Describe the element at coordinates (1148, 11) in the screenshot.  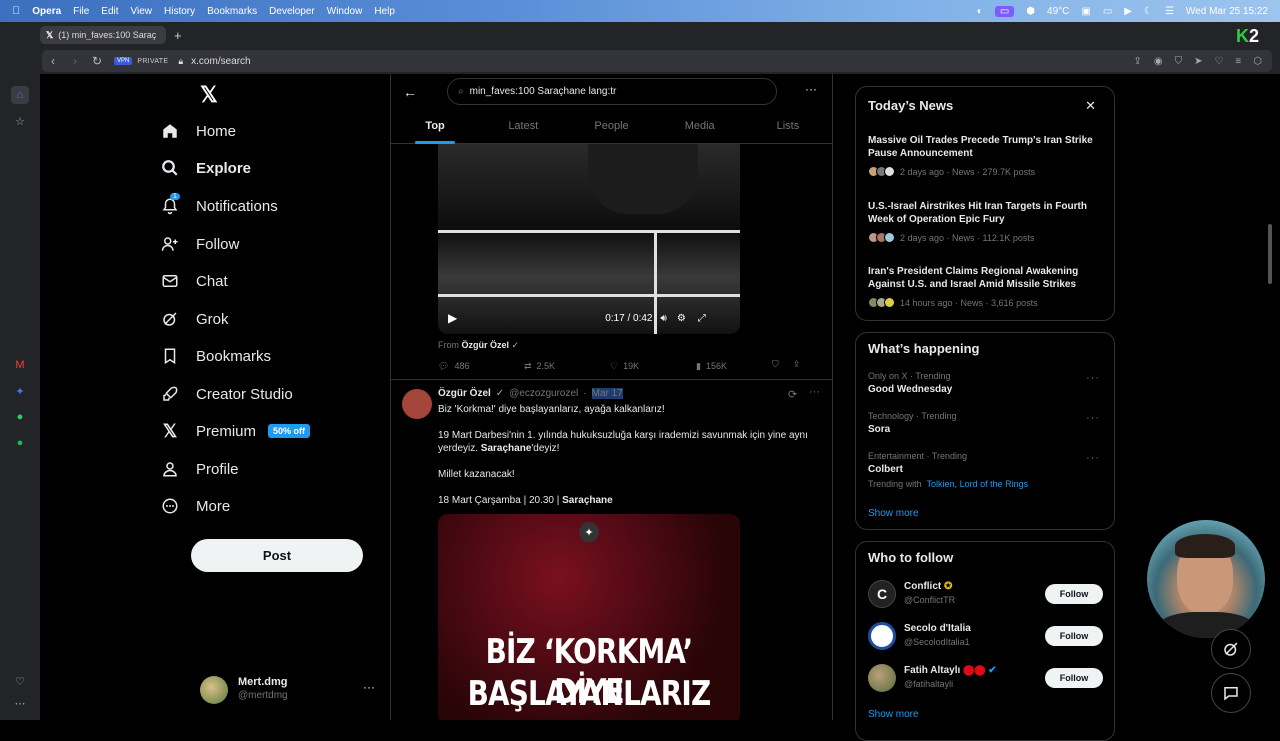
I see `moon-icon: ☾` at that location.